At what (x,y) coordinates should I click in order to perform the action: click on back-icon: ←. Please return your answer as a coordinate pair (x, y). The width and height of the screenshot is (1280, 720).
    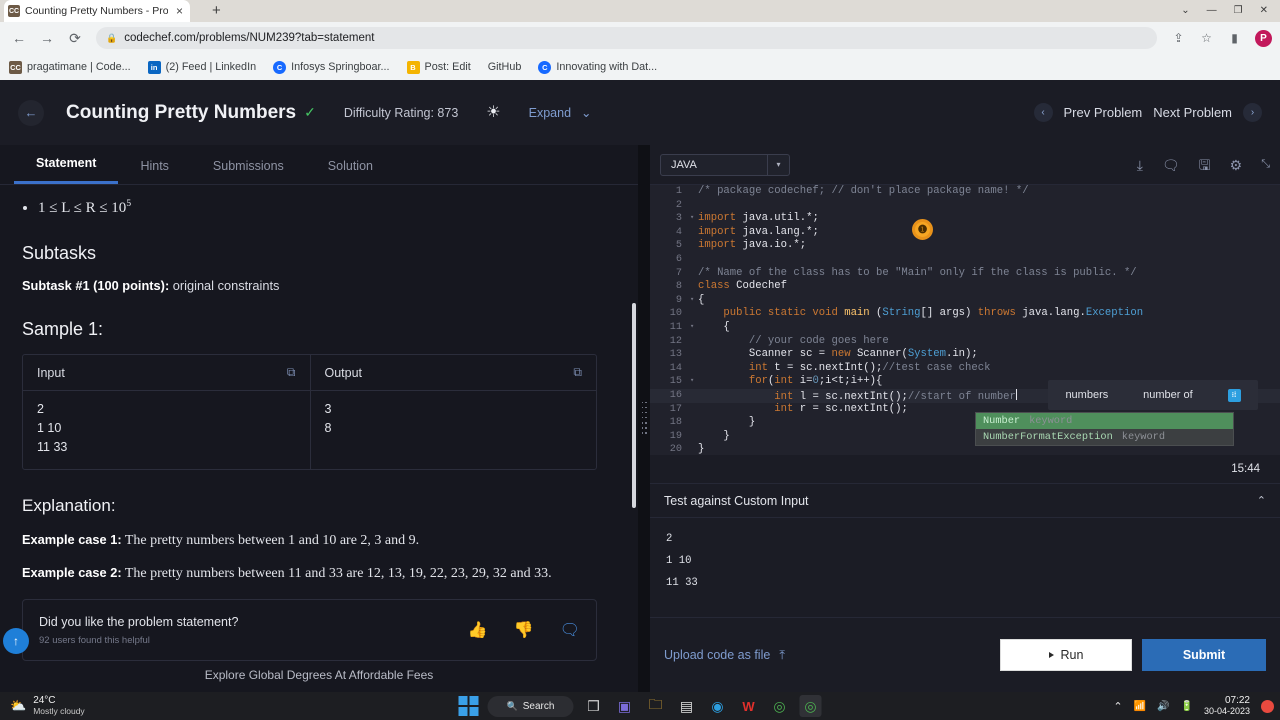
    Looking at the image, I should click on (19, 38).